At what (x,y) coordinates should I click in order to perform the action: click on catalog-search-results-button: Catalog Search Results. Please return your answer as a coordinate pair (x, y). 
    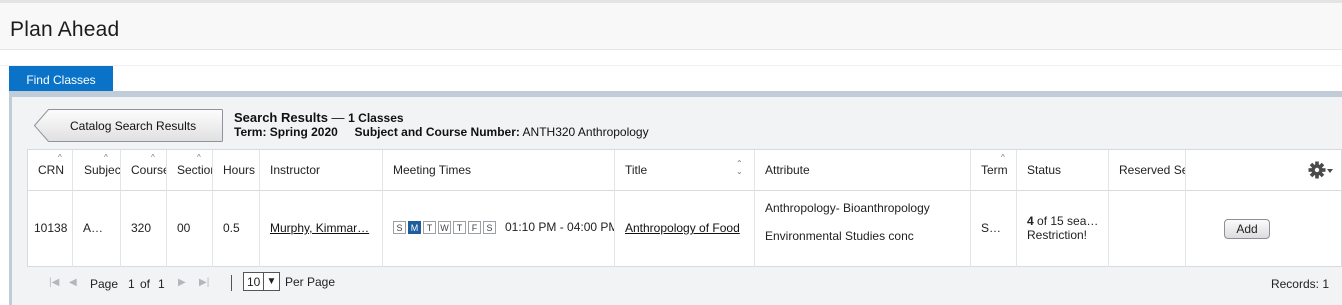
    Looking at the image, I should click on (128, 125).